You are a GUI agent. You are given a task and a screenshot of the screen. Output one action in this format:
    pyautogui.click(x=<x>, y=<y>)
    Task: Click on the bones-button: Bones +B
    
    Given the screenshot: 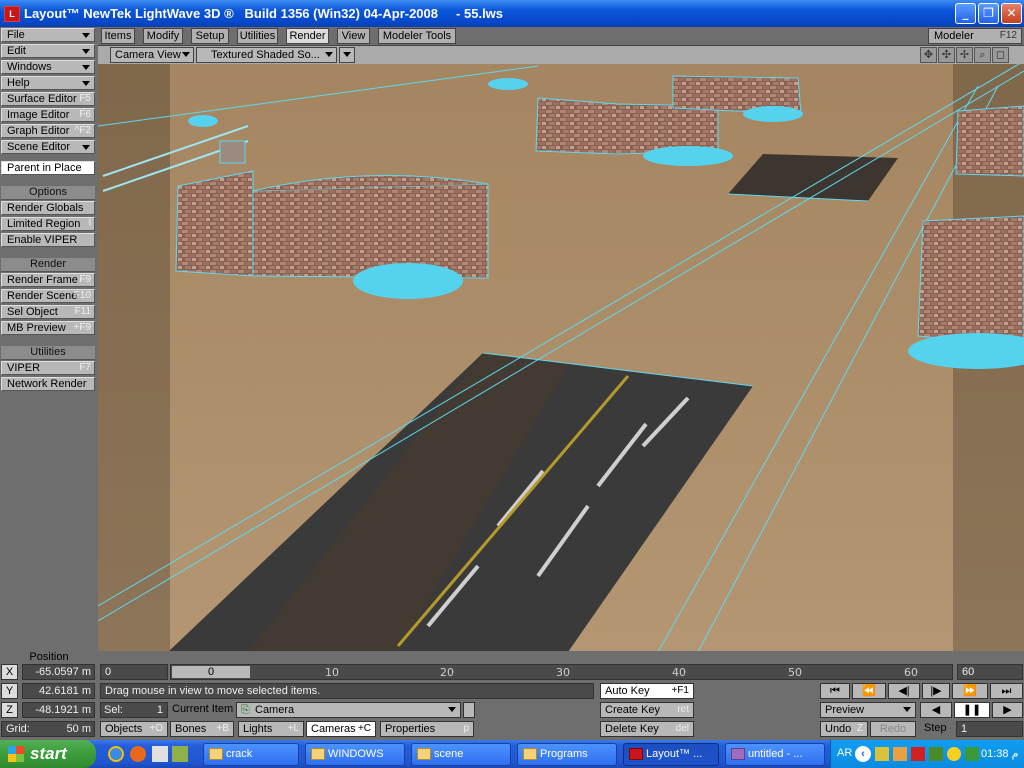 What is the action you would take?
    pyautogui.click(x=202, y=729)
    